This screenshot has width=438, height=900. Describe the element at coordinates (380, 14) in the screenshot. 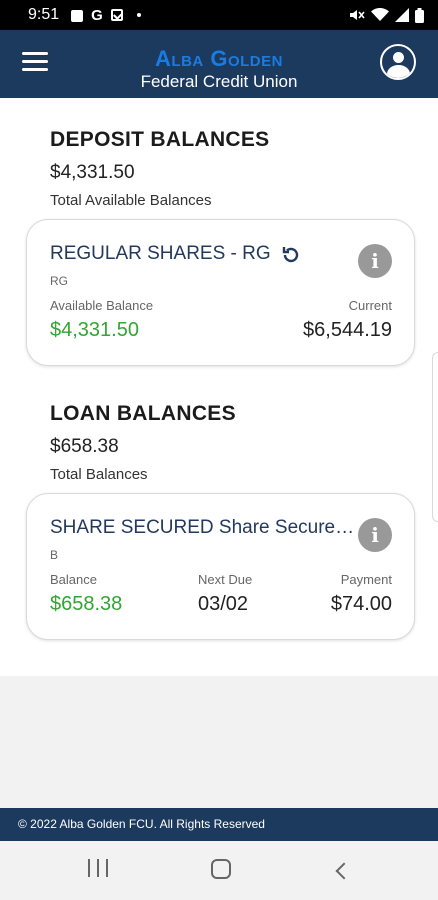

I see `wifi-icon` at that location.